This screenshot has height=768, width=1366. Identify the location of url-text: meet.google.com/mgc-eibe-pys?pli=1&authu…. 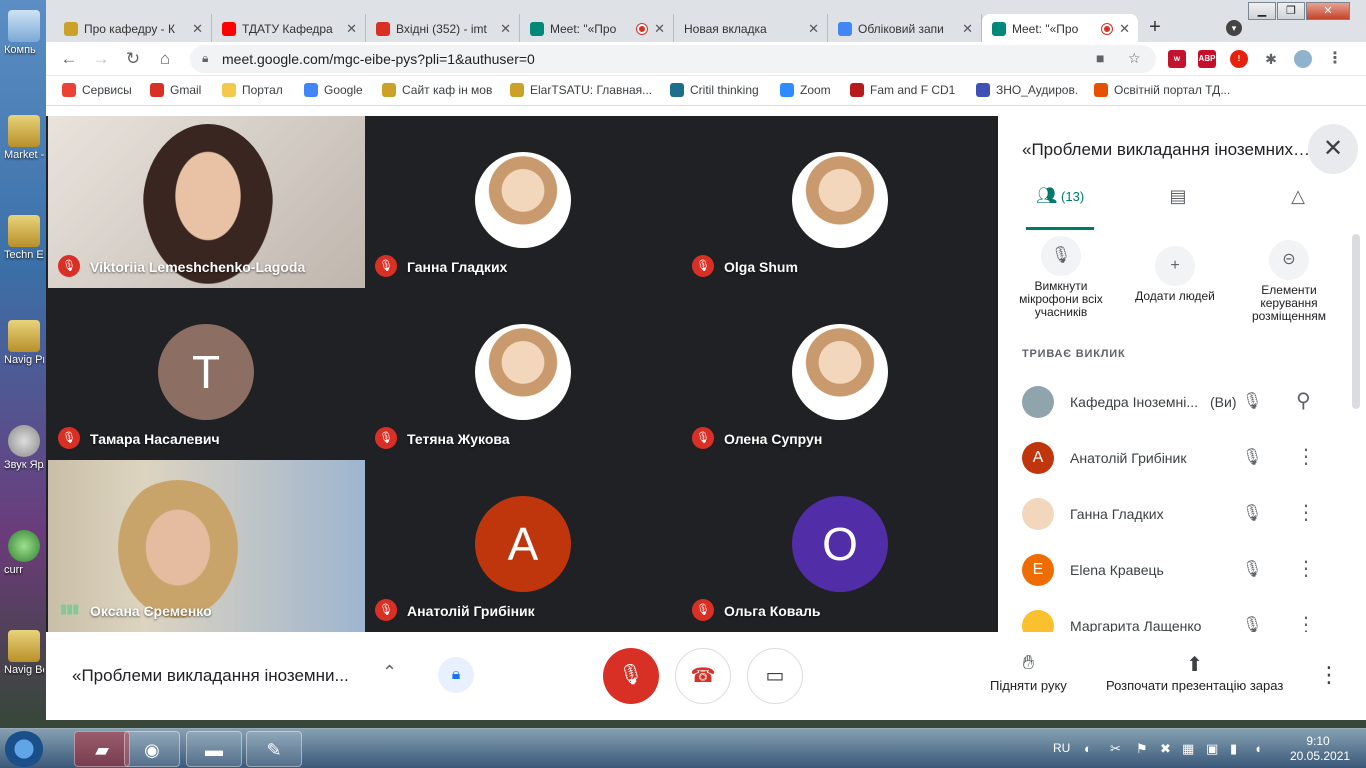
(378, 59).